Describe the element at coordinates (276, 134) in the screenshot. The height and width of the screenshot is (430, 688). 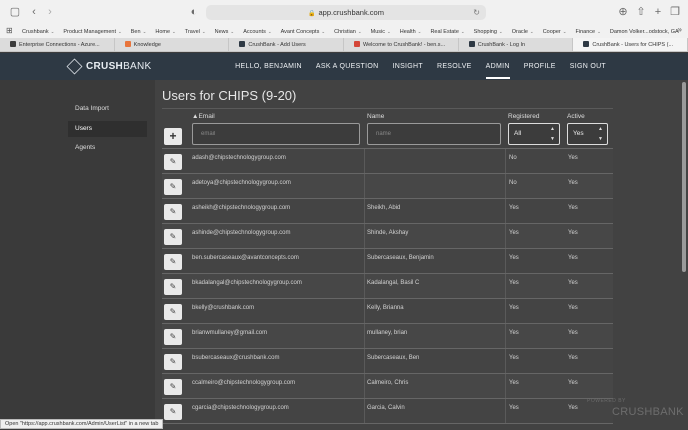
I see `email-filter-input` at that location.